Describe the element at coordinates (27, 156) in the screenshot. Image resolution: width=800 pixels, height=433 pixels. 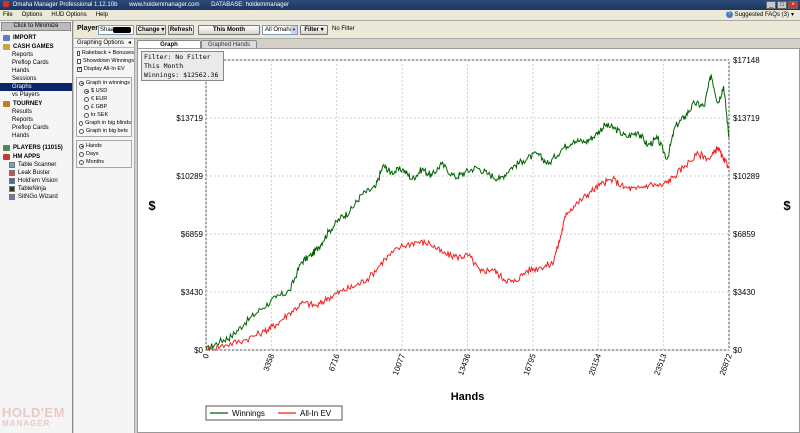
I see `sidebar-hm-apps-label: HM APPS` at that location.